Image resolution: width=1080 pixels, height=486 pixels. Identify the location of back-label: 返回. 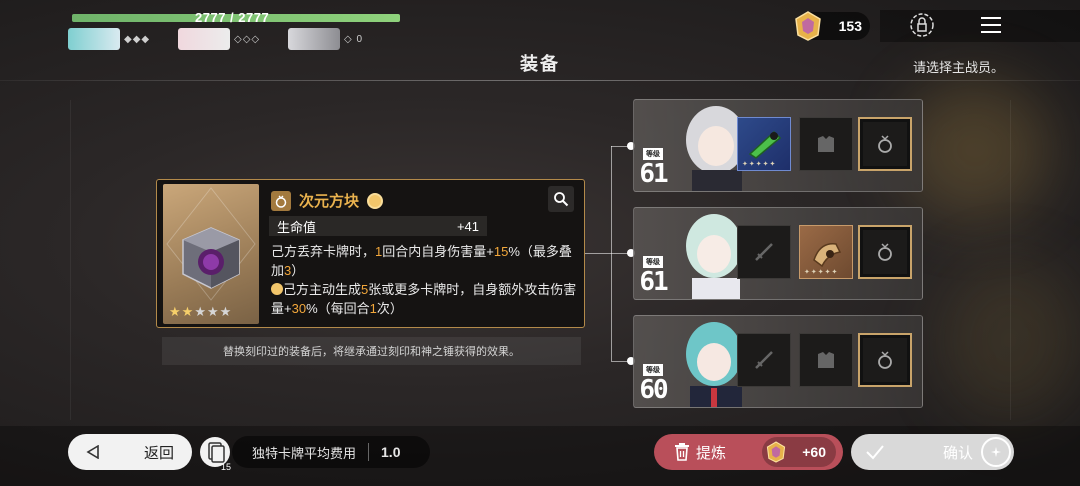
(159, 453).